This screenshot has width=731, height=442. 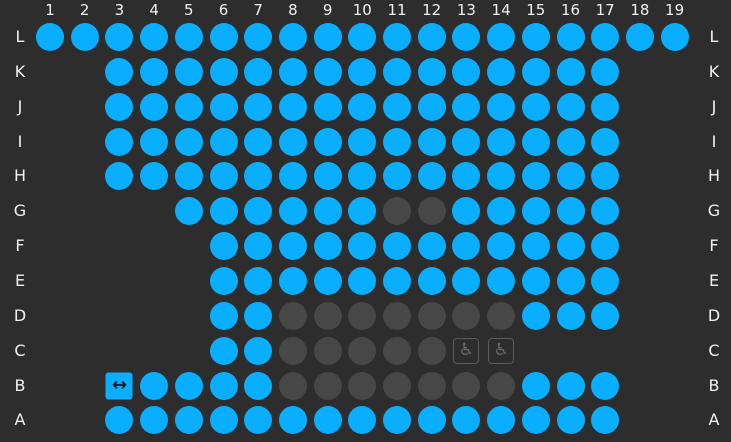 What do you see at coordinates (50, 37) in the screenshot?
I see `seat-l1-available` at bounding box center [50, 37].